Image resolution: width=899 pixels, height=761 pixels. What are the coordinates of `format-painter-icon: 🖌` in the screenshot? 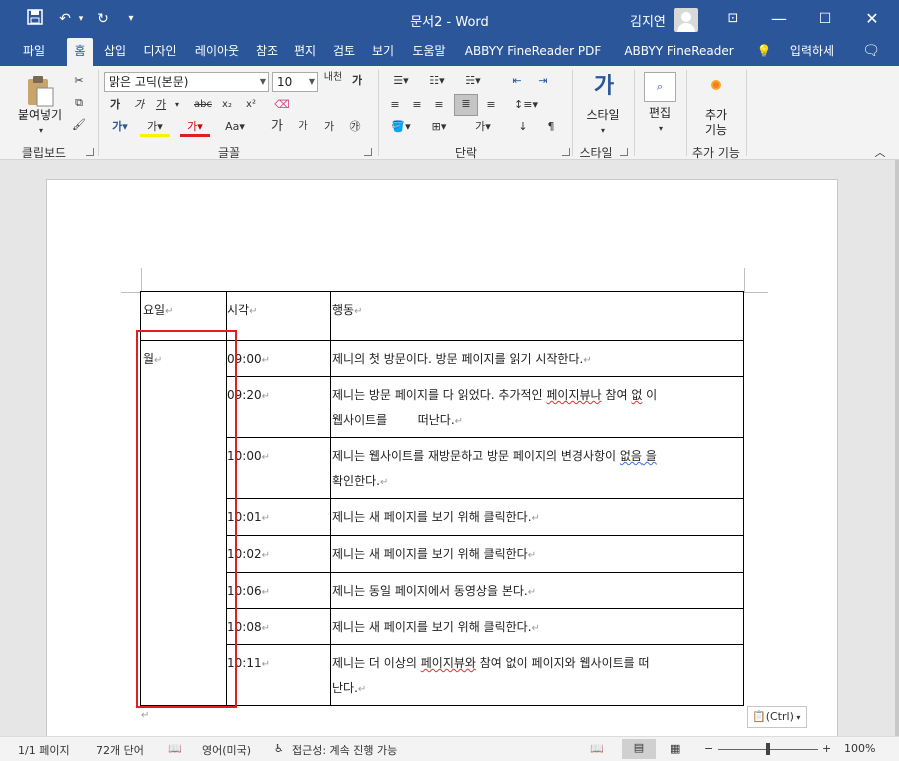 It's located at (79, 125).